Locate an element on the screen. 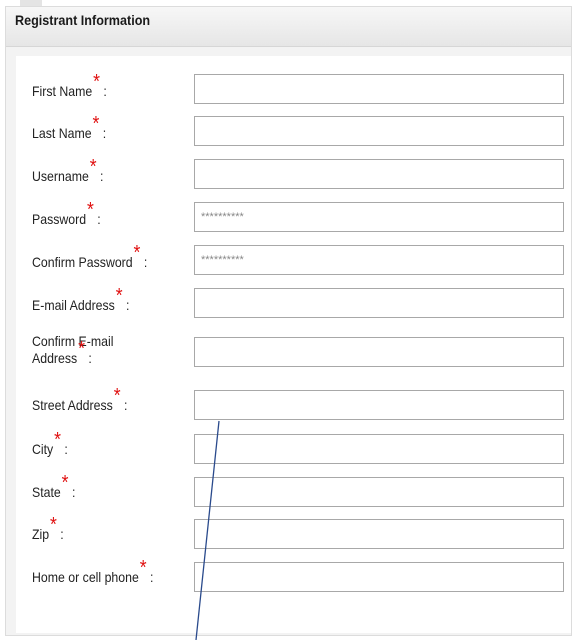  annotation-line is located at coordinates (207, 530).